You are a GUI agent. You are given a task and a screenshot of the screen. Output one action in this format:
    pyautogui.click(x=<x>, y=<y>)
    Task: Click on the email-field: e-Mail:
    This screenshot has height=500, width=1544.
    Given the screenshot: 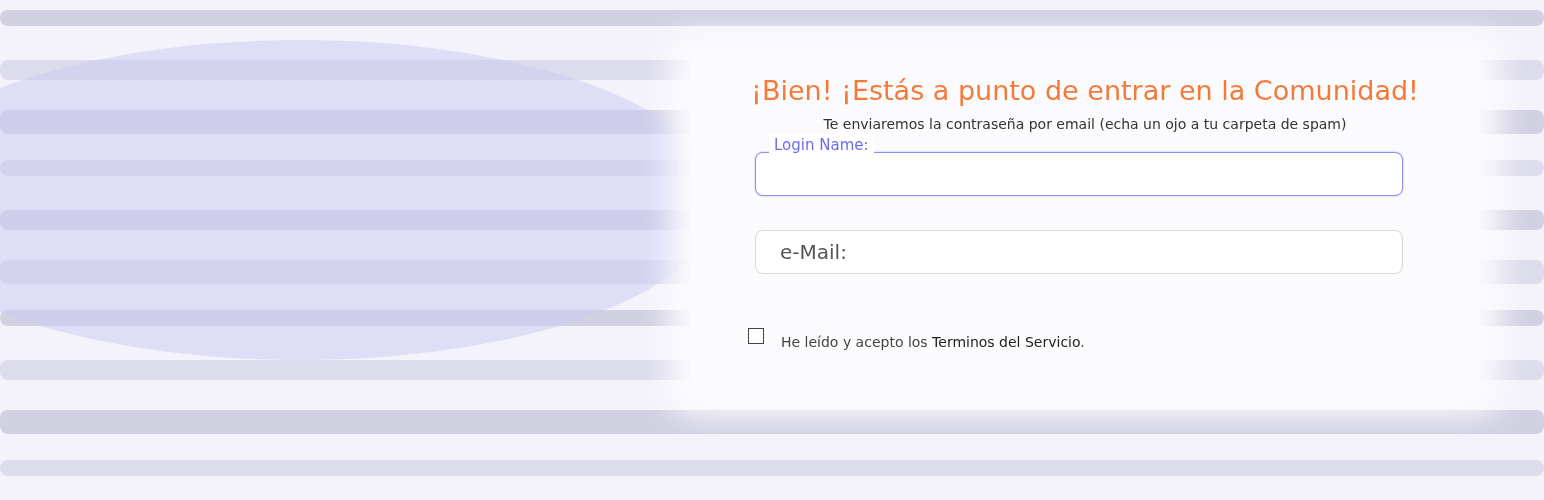 What is the action you would take?
    pyautogui.click(x=1079, y=252)
    